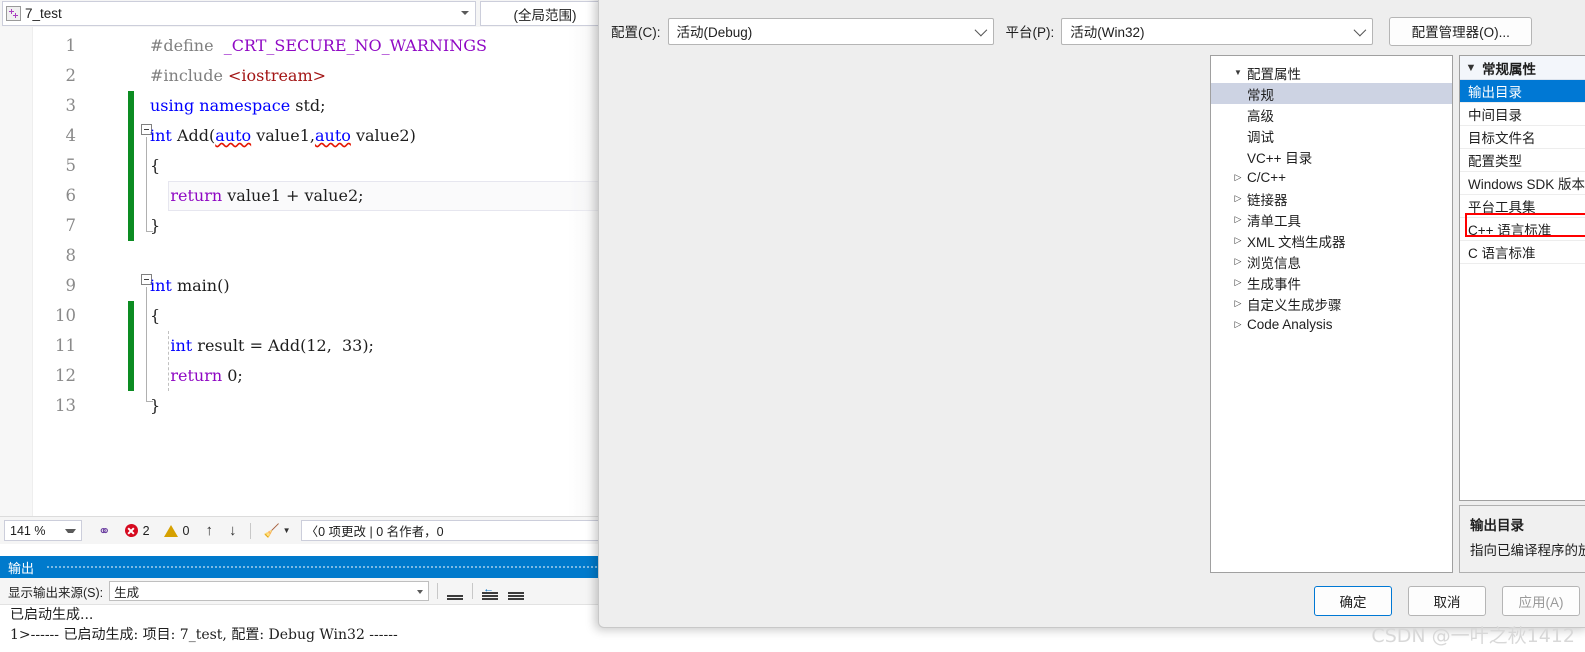  I want to click on apply-button: 应用(A), so click(1541, 601).